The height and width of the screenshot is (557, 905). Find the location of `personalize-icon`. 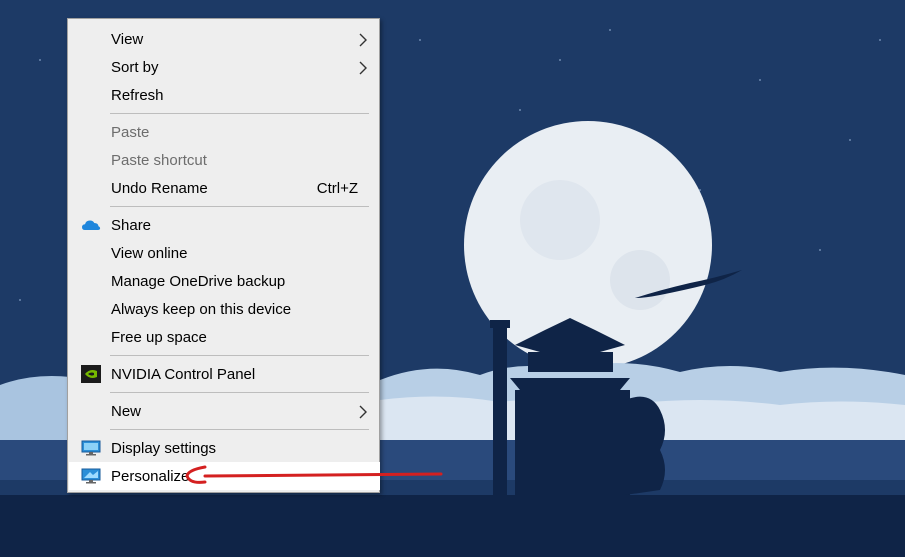

personalize-icon is located at coordinates (91, 476).